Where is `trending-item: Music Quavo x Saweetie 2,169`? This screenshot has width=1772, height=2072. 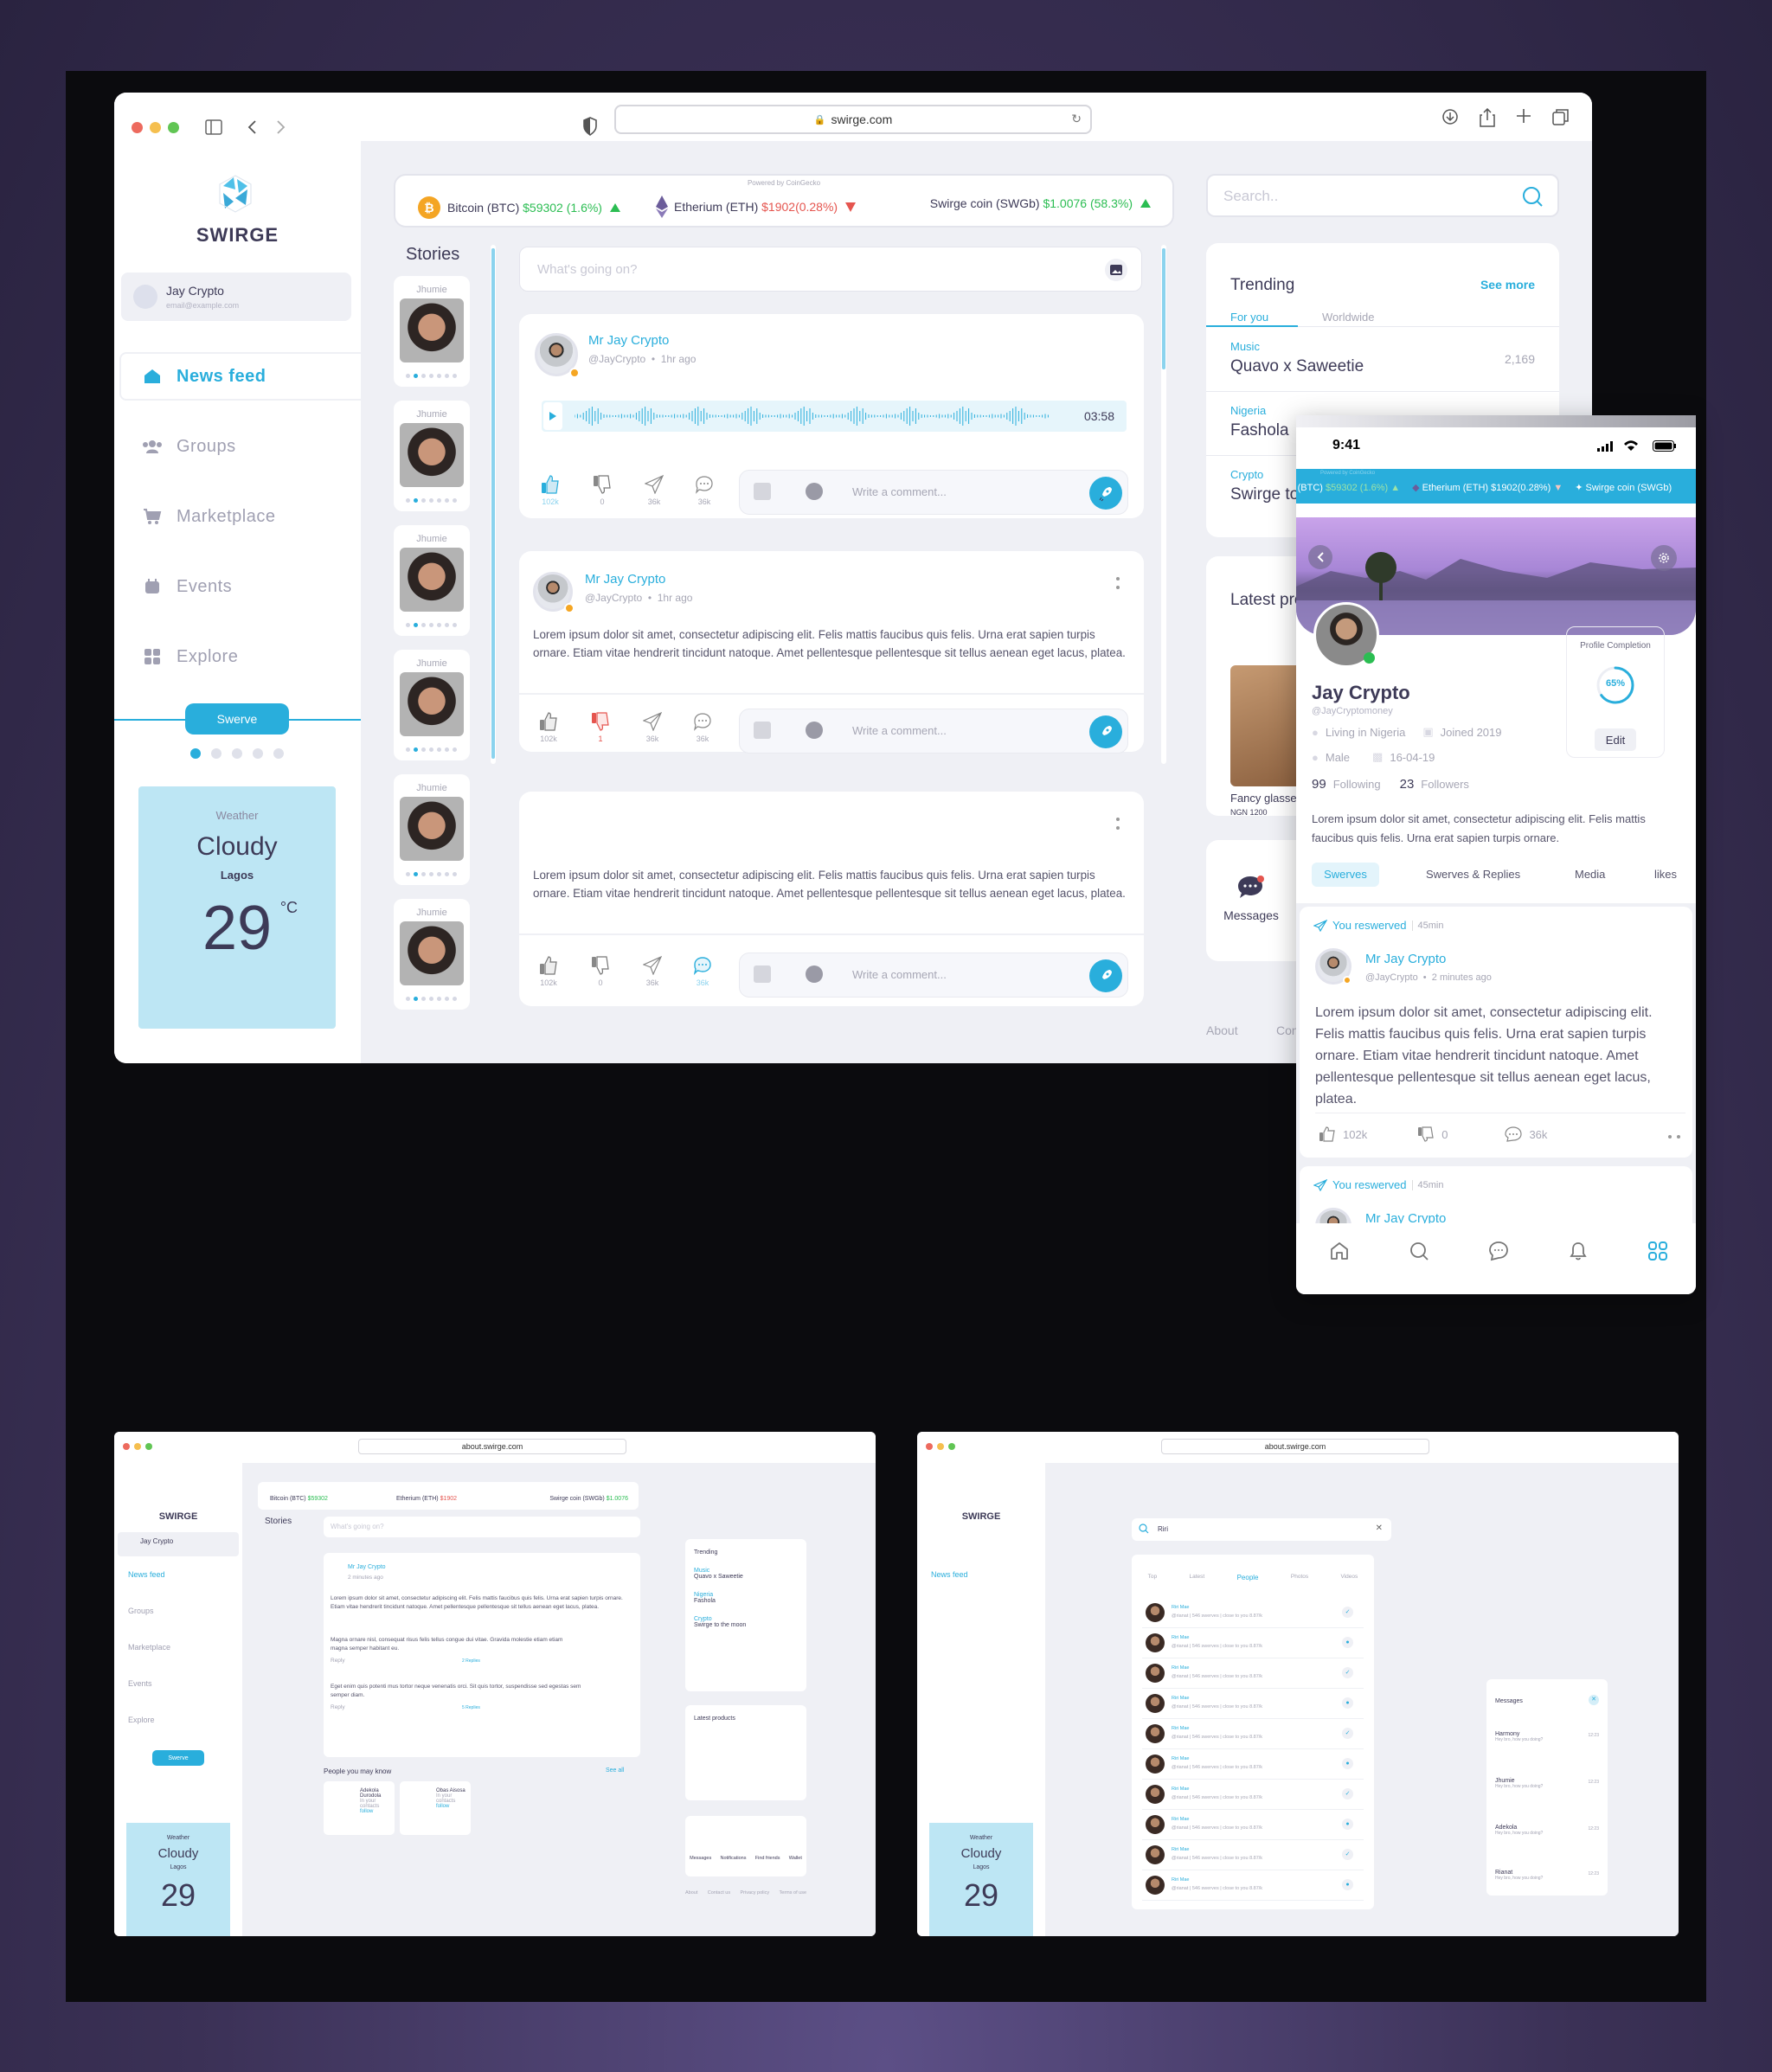
trending-item: Music Quavo x Saweetie 2,169 is located at coordinates (1382, 360).